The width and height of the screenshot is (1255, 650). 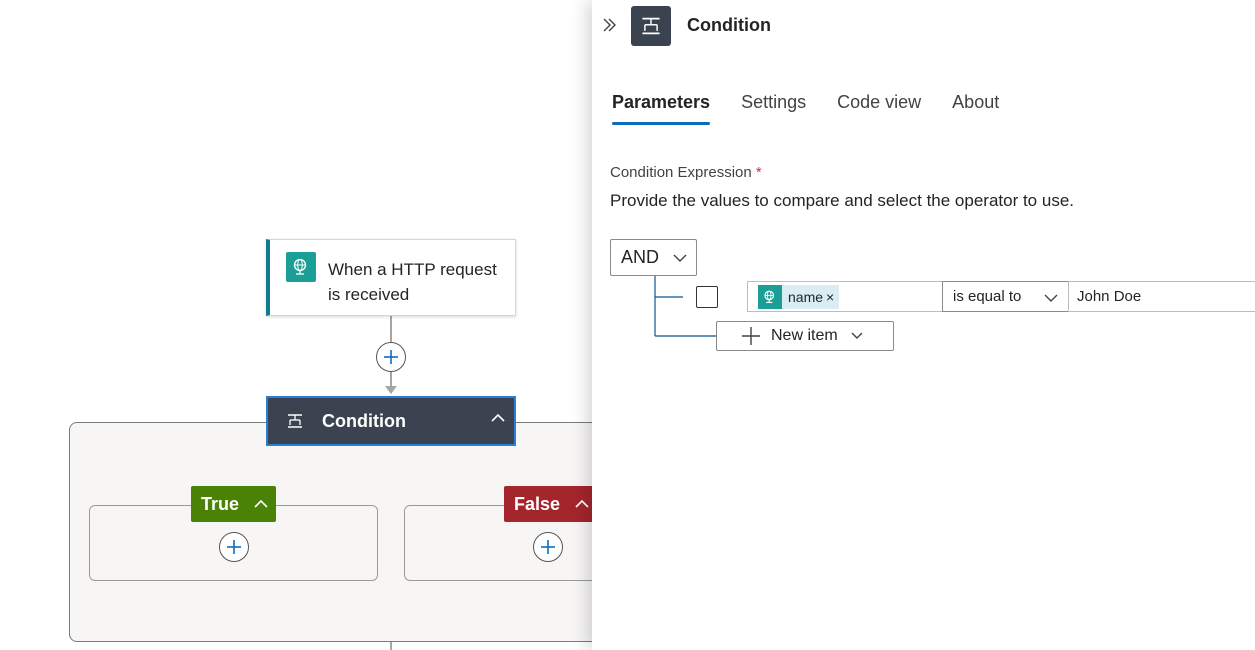 I want to click on group-operator-select: AND, so click(x=653, y=257).